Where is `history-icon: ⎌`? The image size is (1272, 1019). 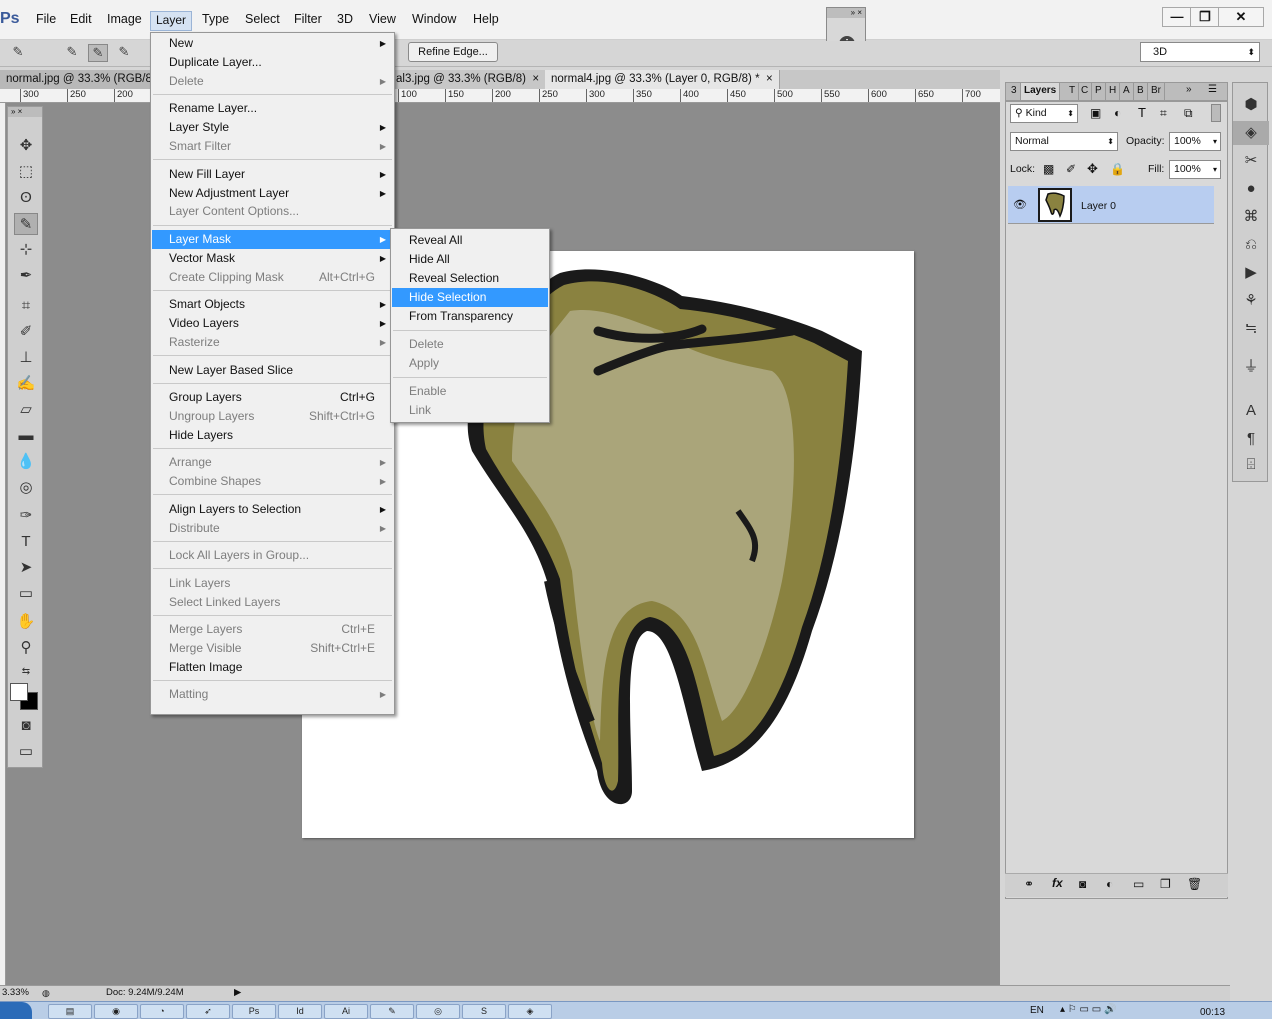 history-icon: ⎌ is located at coordinates (1251, 245).